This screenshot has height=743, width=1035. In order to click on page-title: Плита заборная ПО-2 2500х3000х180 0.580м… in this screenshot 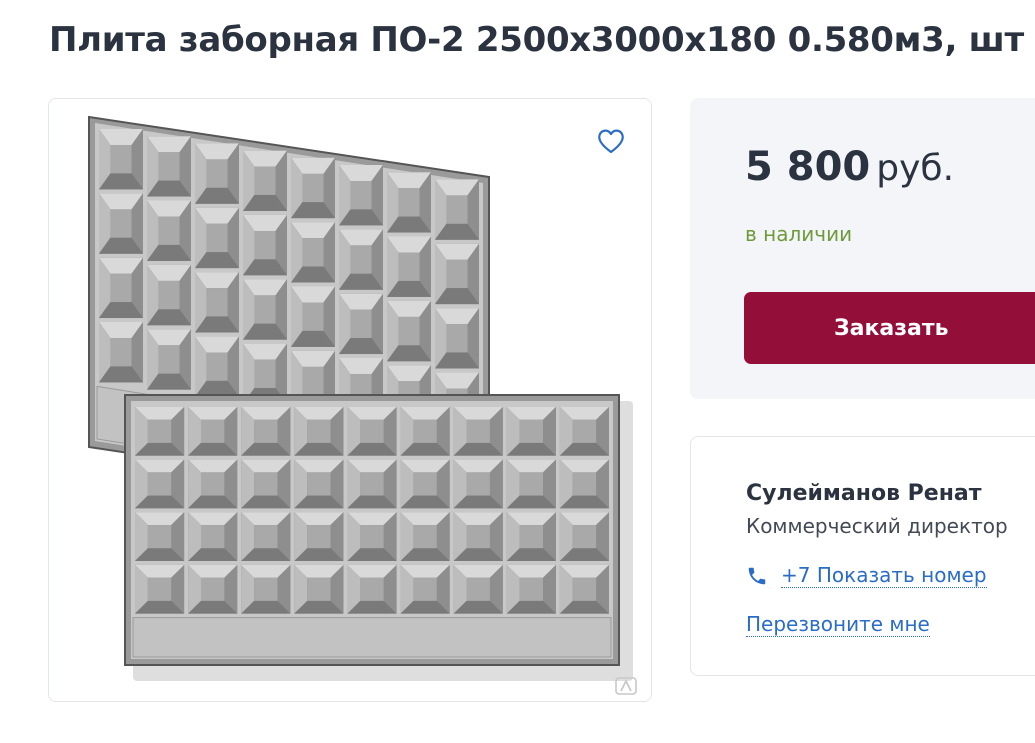, I will do `click(536, 40)`.